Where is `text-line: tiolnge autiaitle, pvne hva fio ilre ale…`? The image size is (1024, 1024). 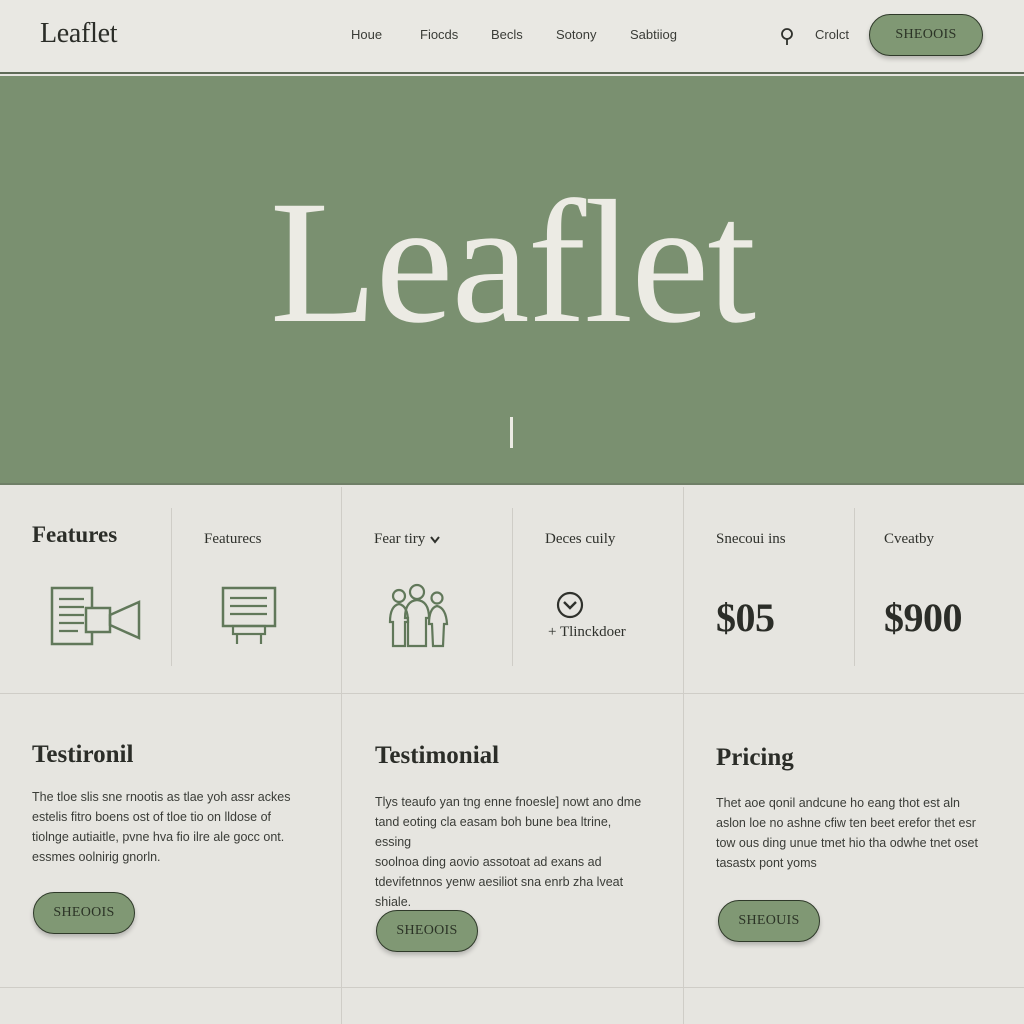 text-line: tiolnge autiaitle, pvne hva fio ilre ale… is located at coordinates (158, 837).